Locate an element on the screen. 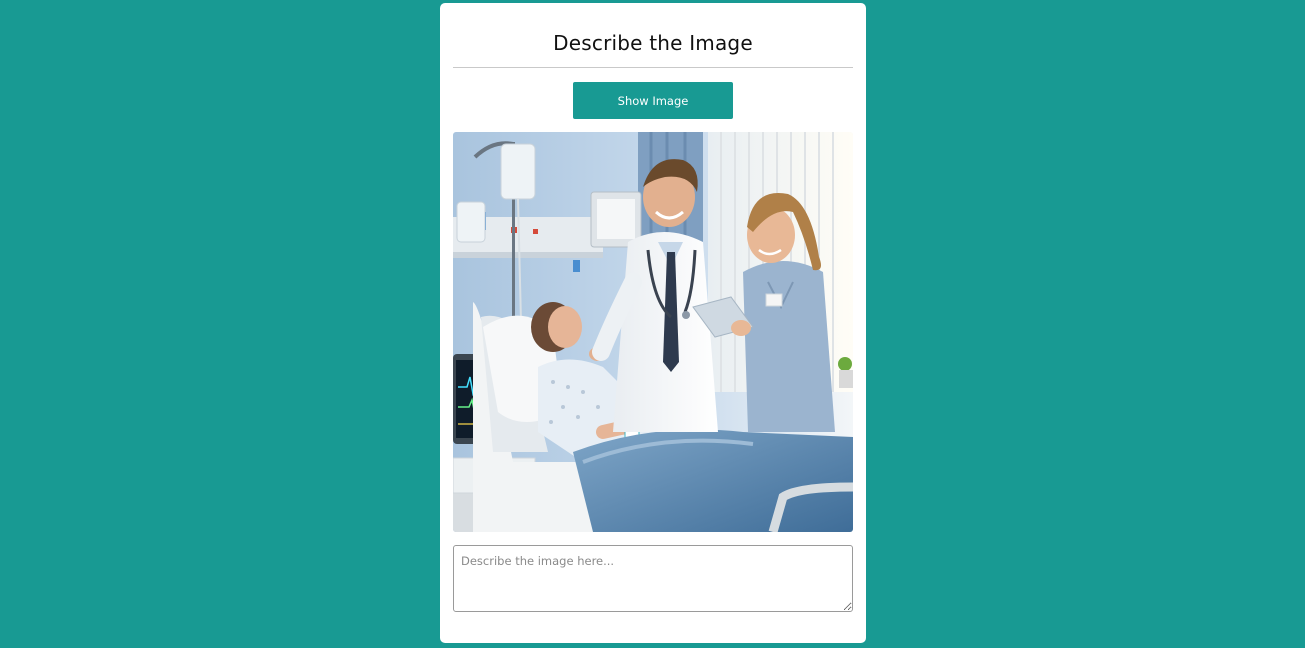  page-title: Describe the Image is located at coordinates (653, 43).